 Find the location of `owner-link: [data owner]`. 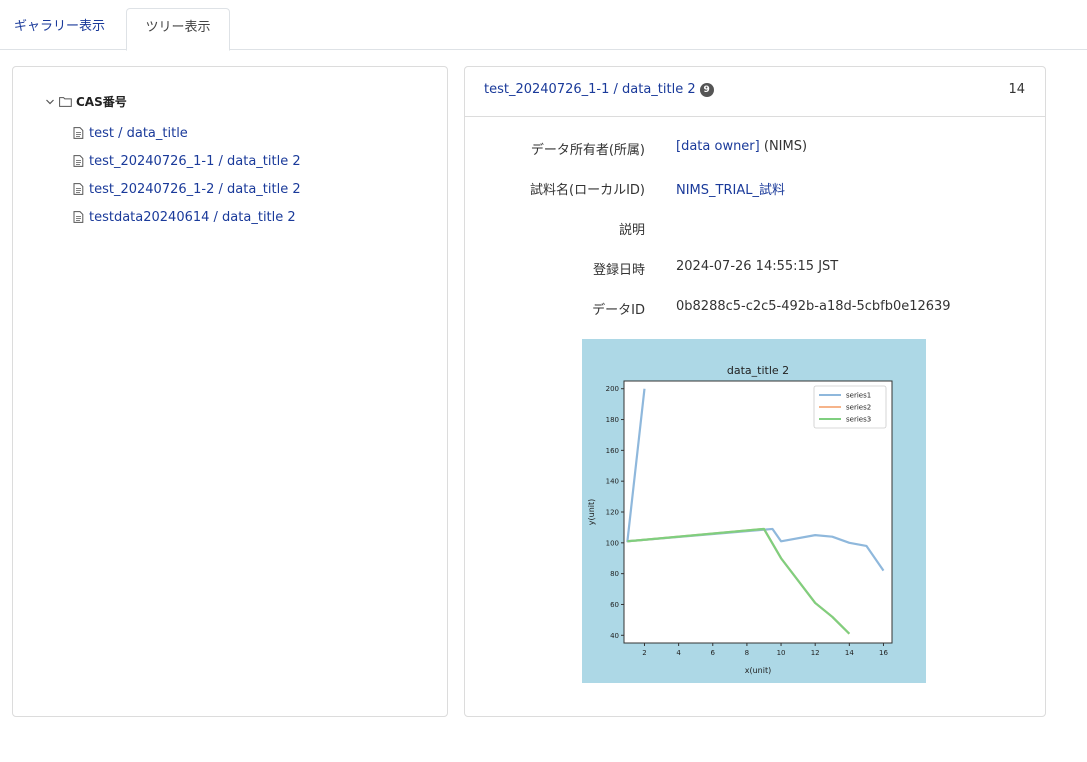

owner-link: [data owner] is located at coordinates (718, 146).